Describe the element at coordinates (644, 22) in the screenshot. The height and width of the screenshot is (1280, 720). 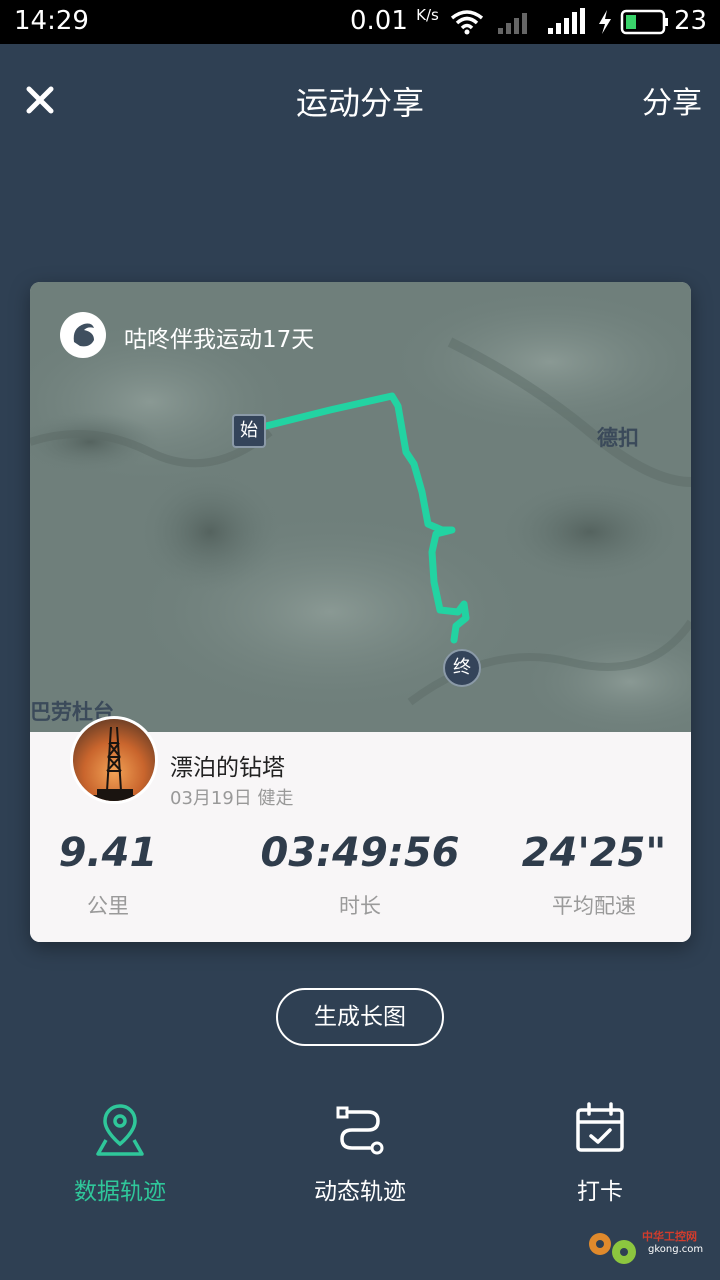
I see `battery-icon` at that location.